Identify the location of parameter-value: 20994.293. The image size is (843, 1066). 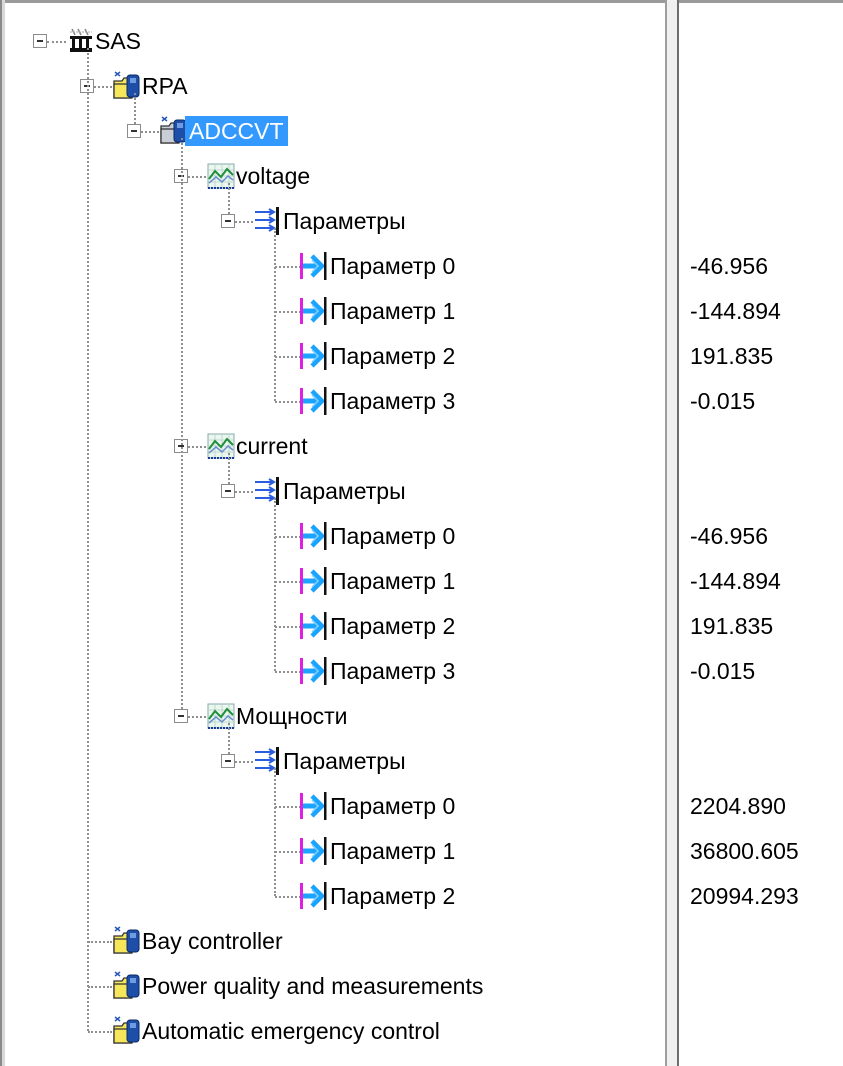
(744, 896).